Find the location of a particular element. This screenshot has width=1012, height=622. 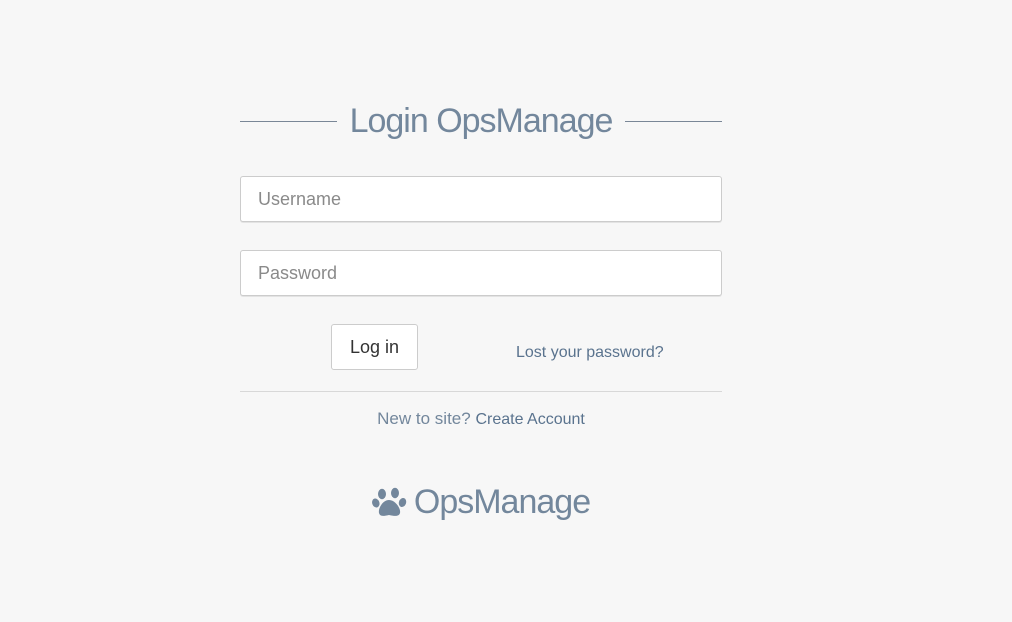

title-row: Login OpsManage is located at coordinates (481, 121).